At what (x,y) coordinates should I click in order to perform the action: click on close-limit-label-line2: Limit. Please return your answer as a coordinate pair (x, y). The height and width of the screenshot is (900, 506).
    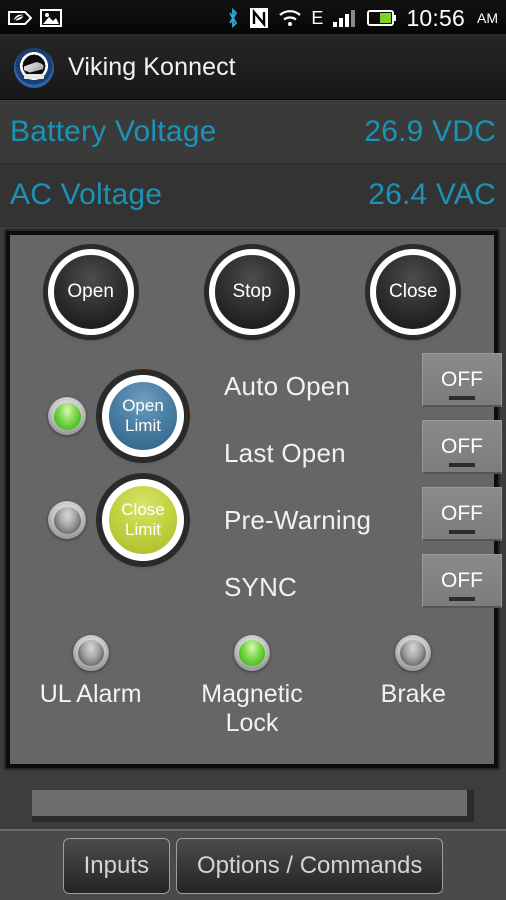
    Looking at the image, I should click on (143, 529).